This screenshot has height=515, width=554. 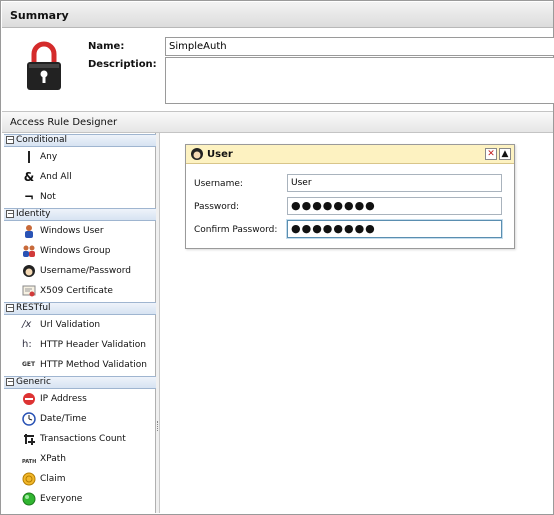 I want to click on tool-item-date-time: Date/Time, so click(x=87, y=419).